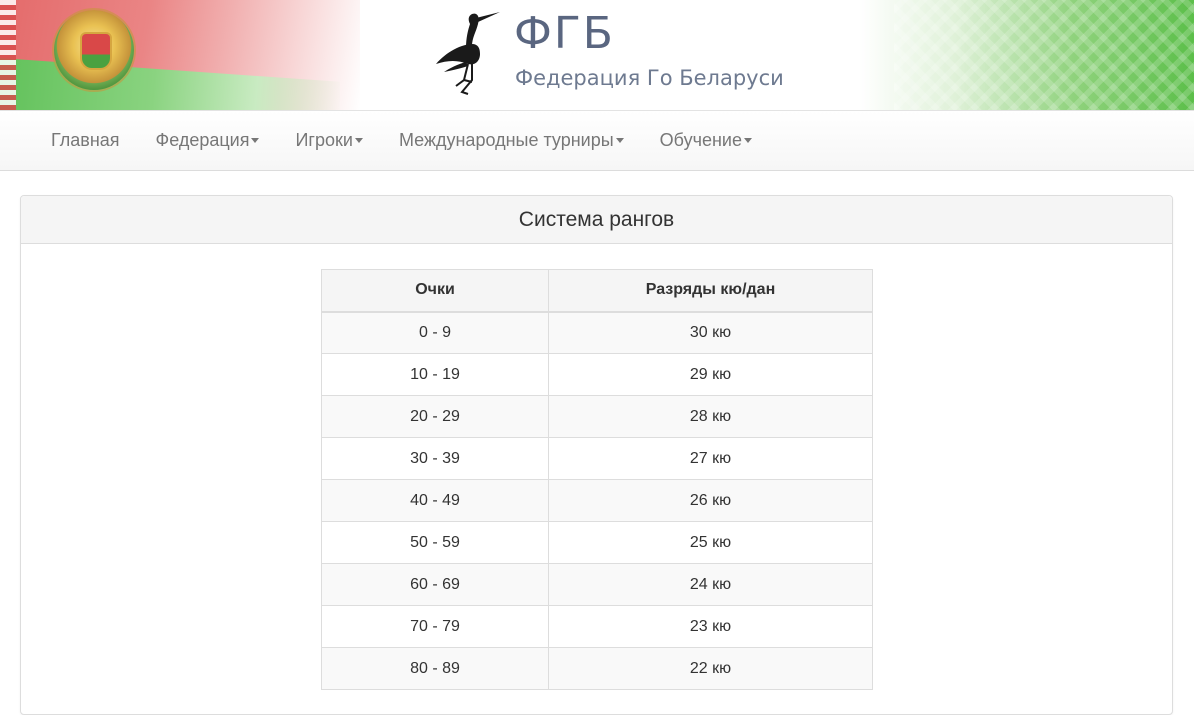 This screenshot has height=715, width=1194. What do you see at coordinates (435, 416) in the screenshot?
I see `points-cell: 20 - 29` at bounding box center [435, 416].